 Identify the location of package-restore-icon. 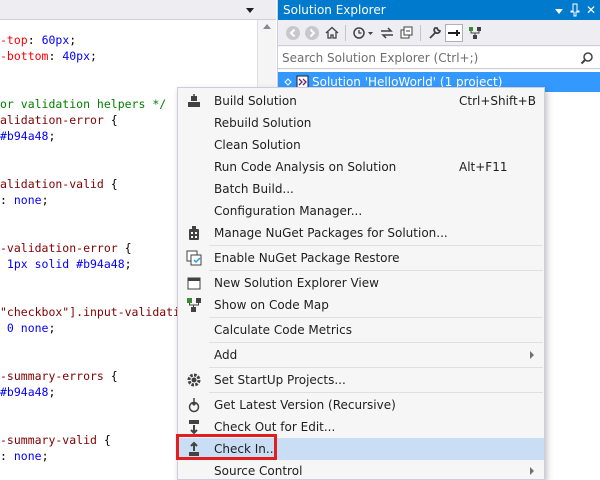
(194, 258).